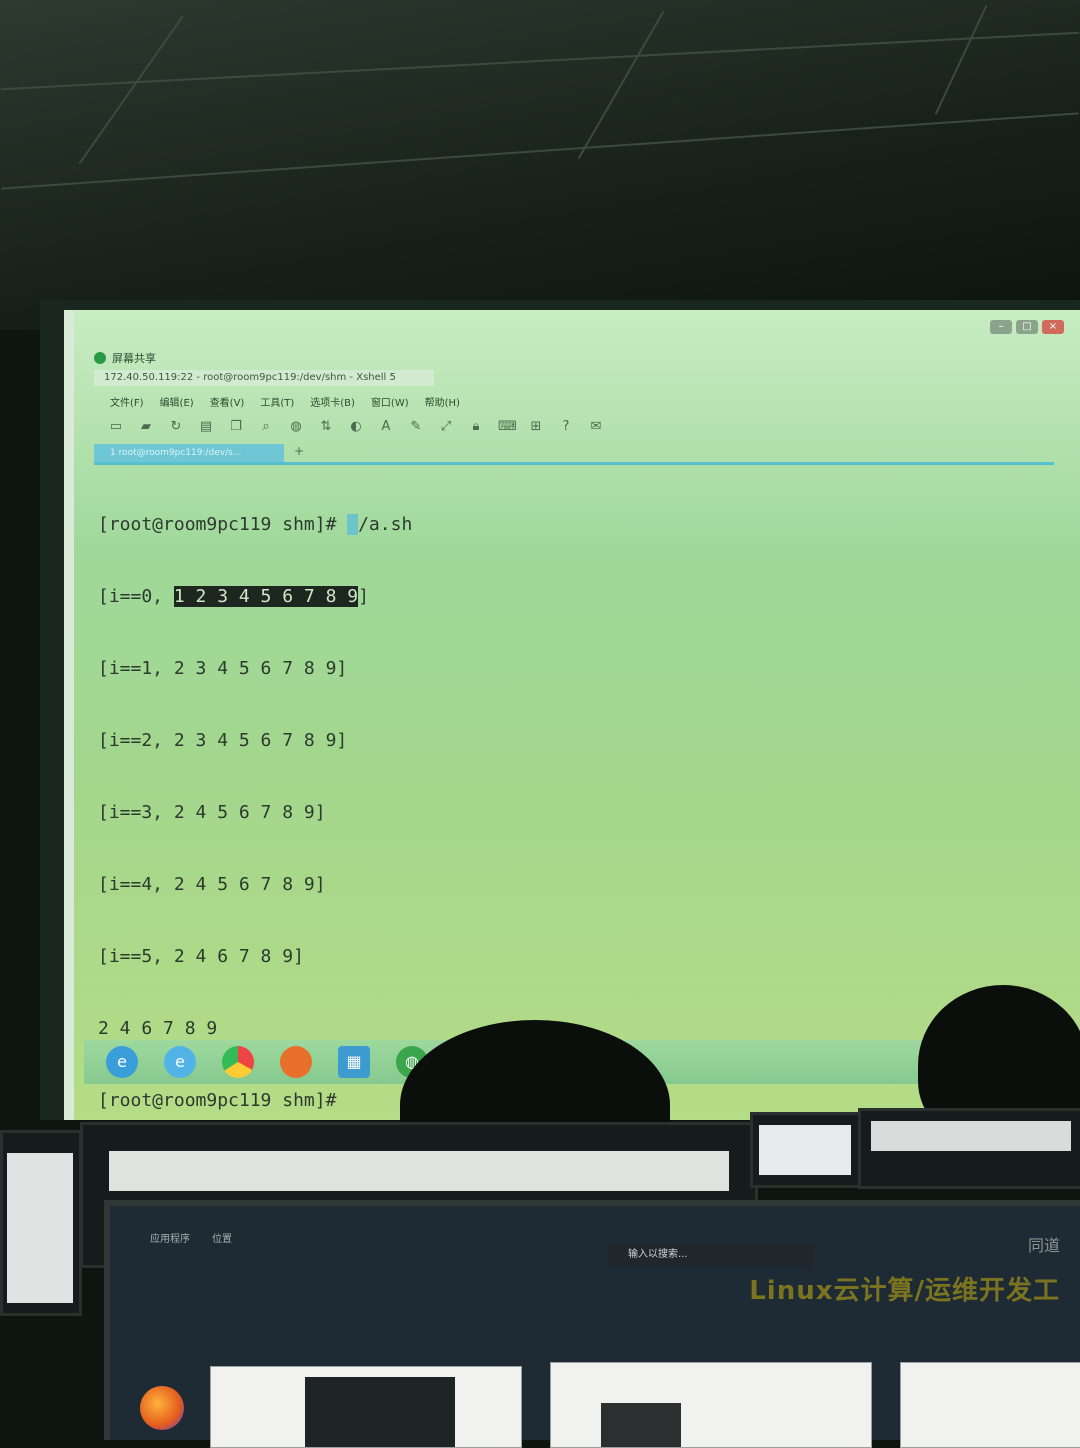 The image size is (1080, 1448). I want to click on toolbar: ▭ ▰ ↻ ▤ ❐ ⌕ ◍ ⇅ ◐ A ✎ ⤢ 🔒︎ ⌨ ⊞ ? ✉, so click(578, 427).